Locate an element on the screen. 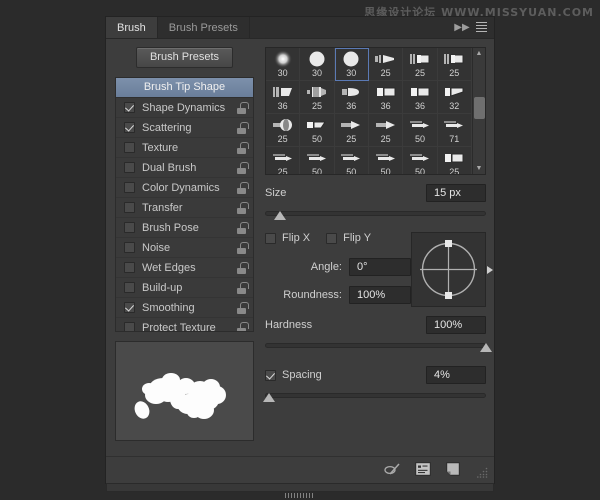 This screenshot has width=600, height=500. brush-option-row: Scattering is located at coordinates (184, 128).